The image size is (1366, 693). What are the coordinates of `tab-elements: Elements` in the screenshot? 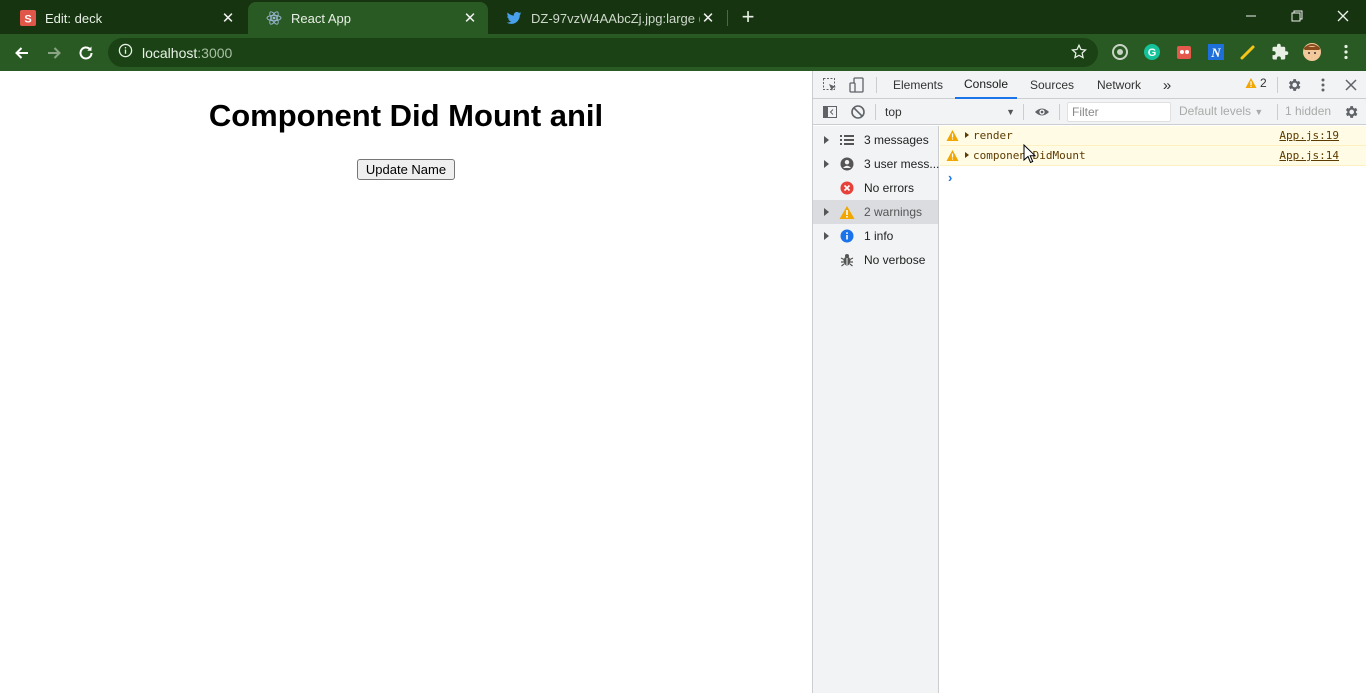 It's located at (918, 85).